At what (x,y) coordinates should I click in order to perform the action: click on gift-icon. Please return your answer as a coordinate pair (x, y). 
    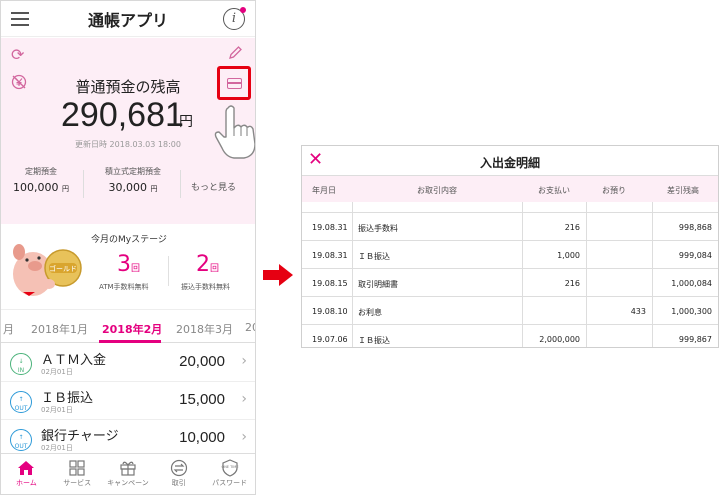
    Looking at the image, I should click on (128, 468).